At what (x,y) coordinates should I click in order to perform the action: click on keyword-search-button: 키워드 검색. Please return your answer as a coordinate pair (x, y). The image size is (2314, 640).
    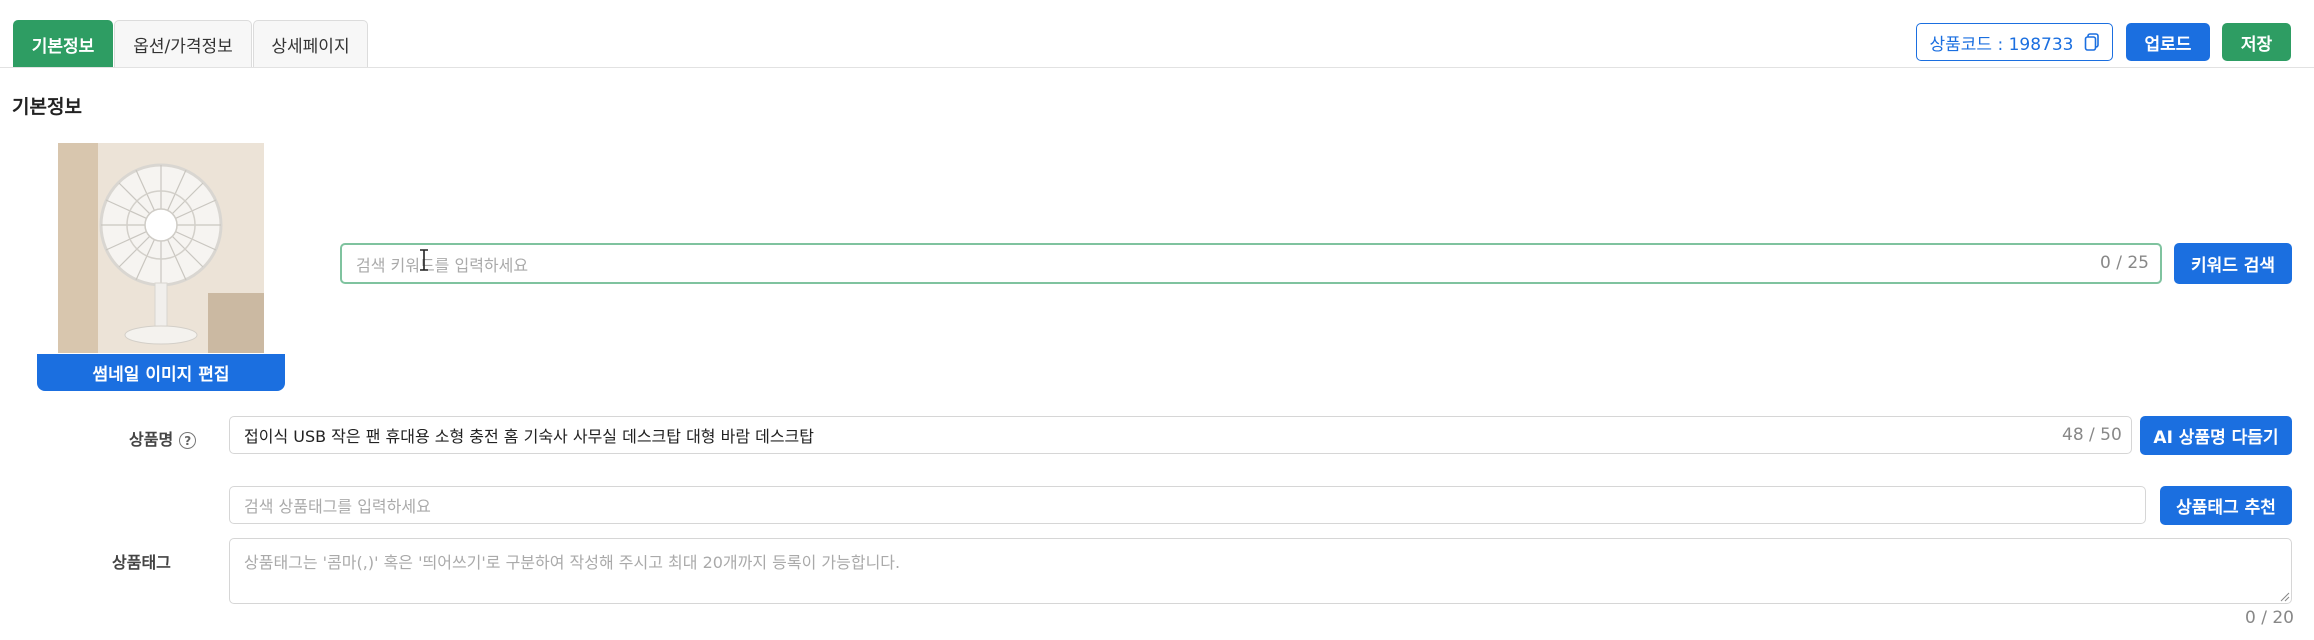
    Looking at the image, I should click on (2233, 263).